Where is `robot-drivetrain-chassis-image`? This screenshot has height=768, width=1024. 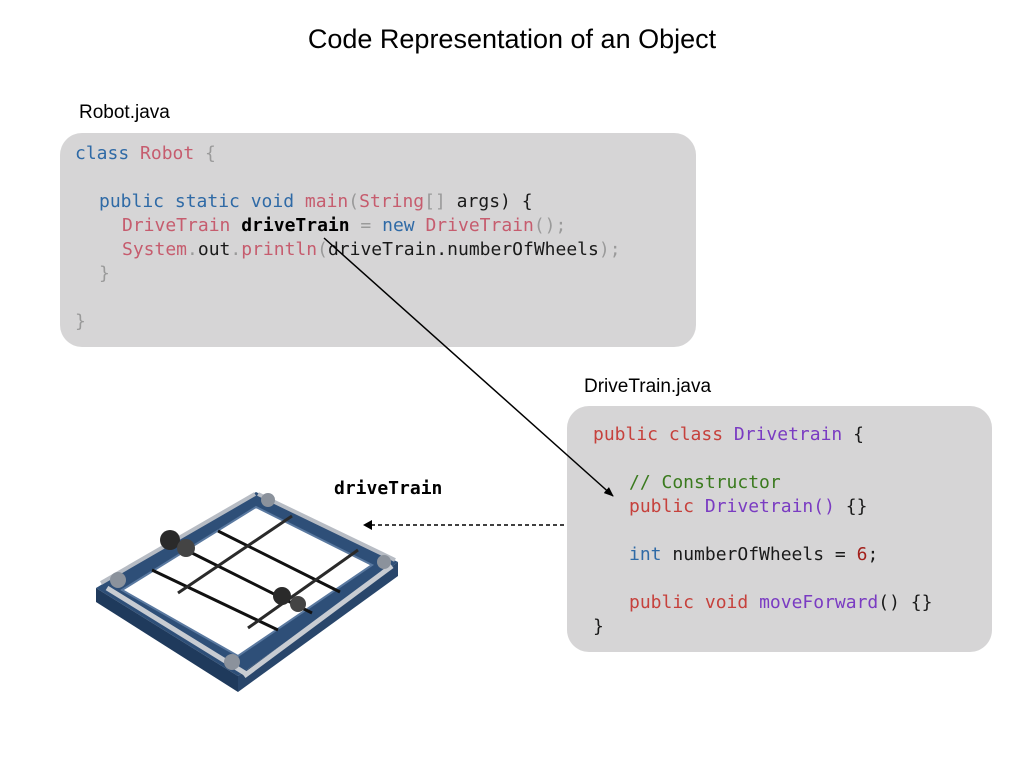 robot-drivetrain-chassis-image is located at coordinates (247, 592).